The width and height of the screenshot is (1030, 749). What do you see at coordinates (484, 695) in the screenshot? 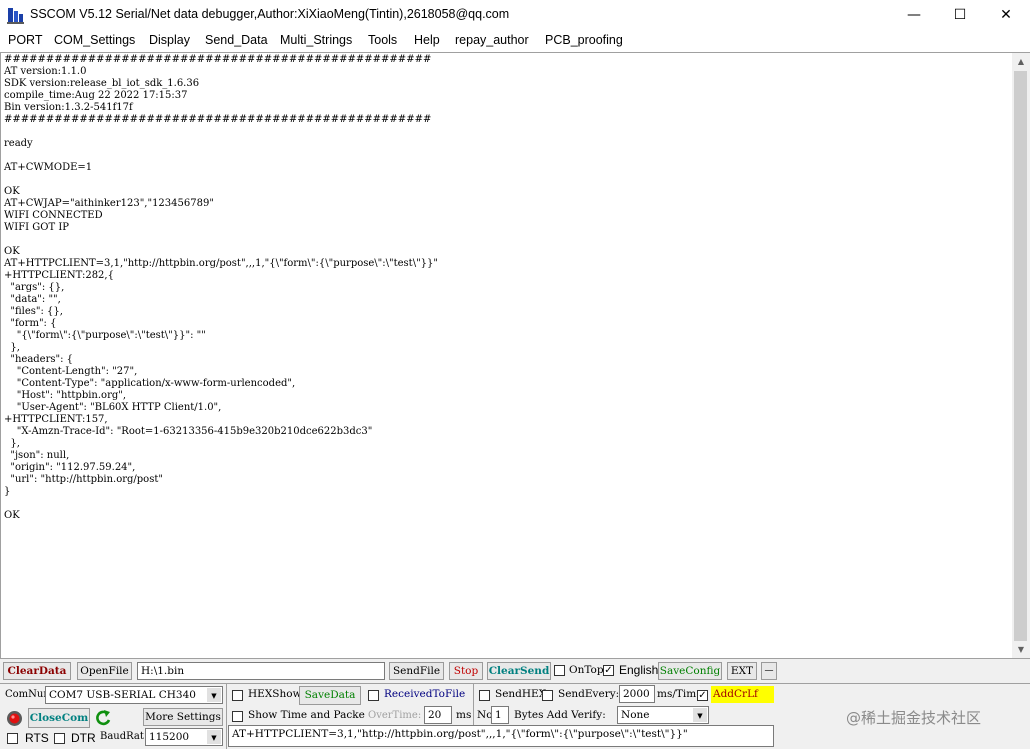
I see `send-hex-checkbox` at bounding box center [484, 695].